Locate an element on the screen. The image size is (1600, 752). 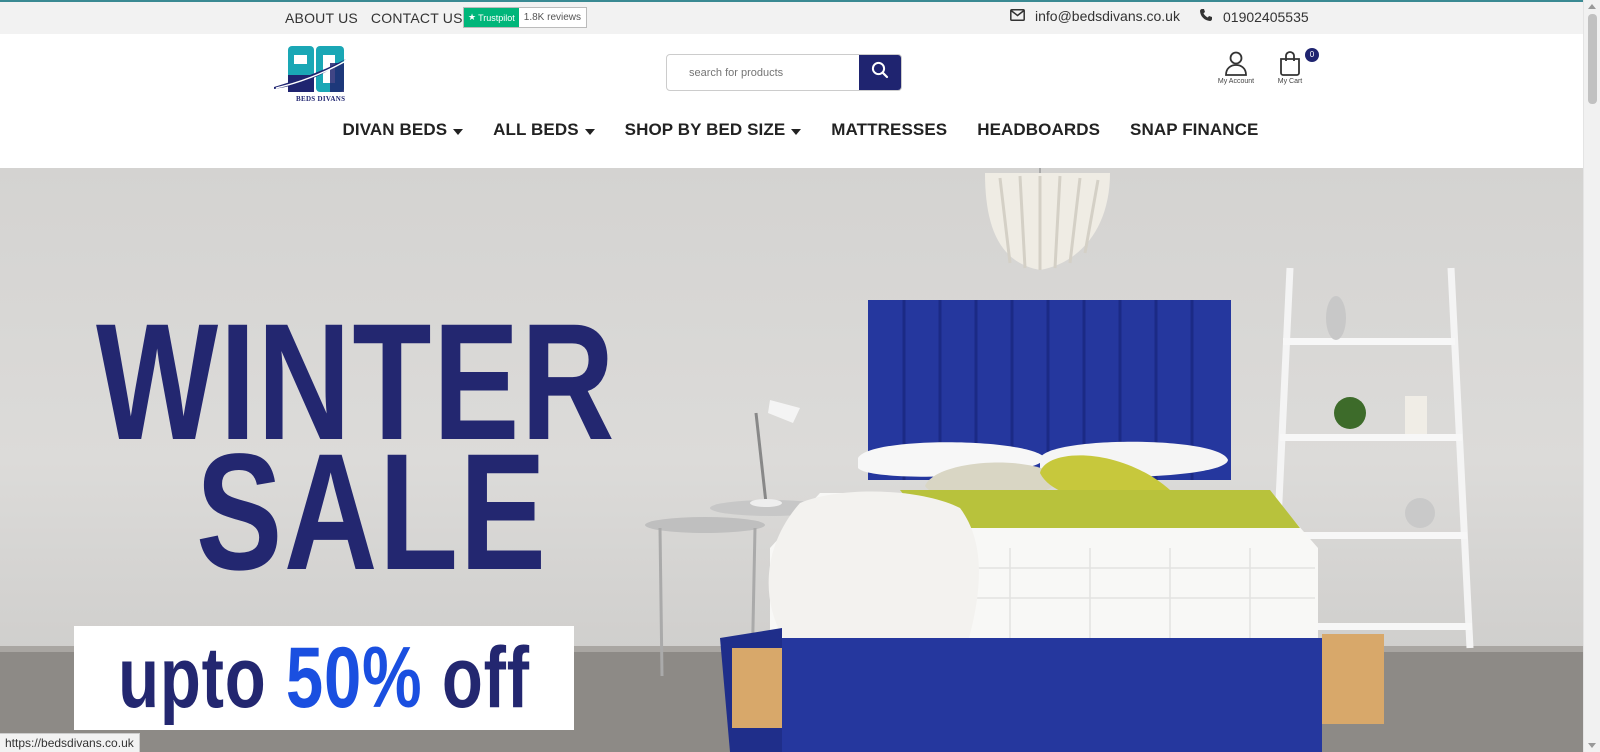
hero-headline-line2: SALE is located at coordinates (372, 512).